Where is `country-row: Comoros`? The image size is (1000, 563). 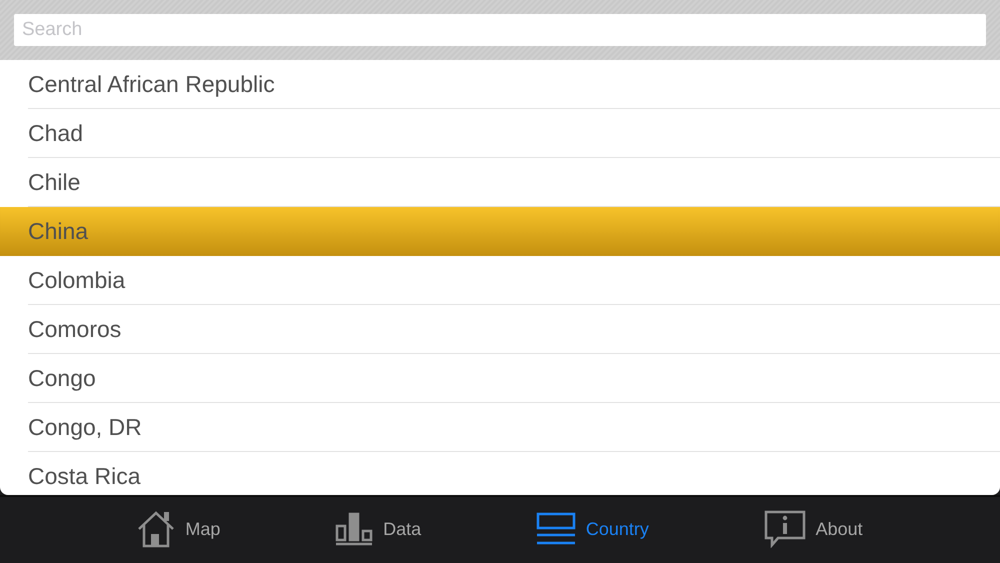 country-row: Comoros is located at coordinates (500, 329).